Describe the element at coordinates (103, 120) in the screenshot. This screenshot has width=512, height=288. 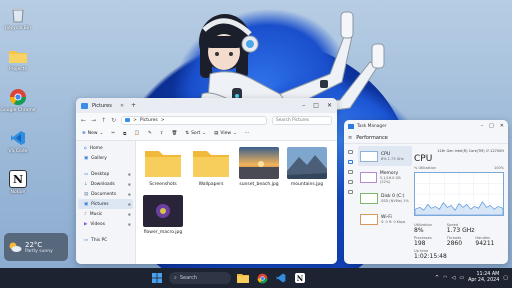
I see `up-arrow-icon: ↑` at that location.